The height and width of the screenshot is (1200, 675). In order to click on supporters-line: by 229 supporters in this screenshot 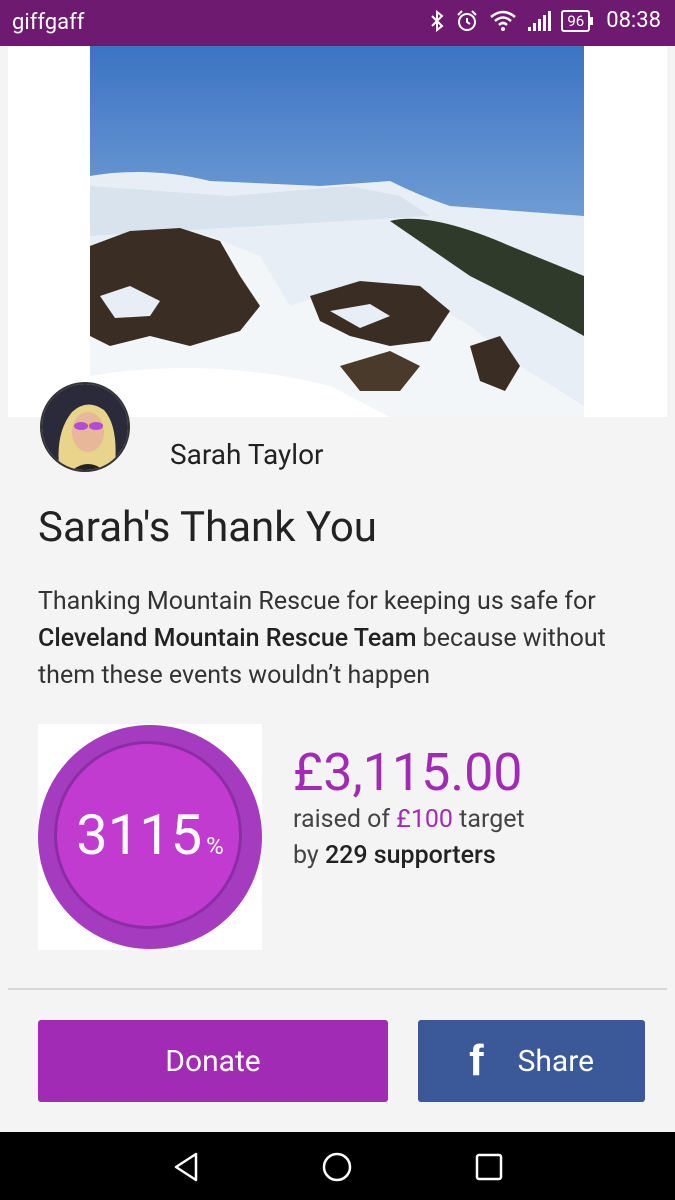, I will do `click(394, 855)`.